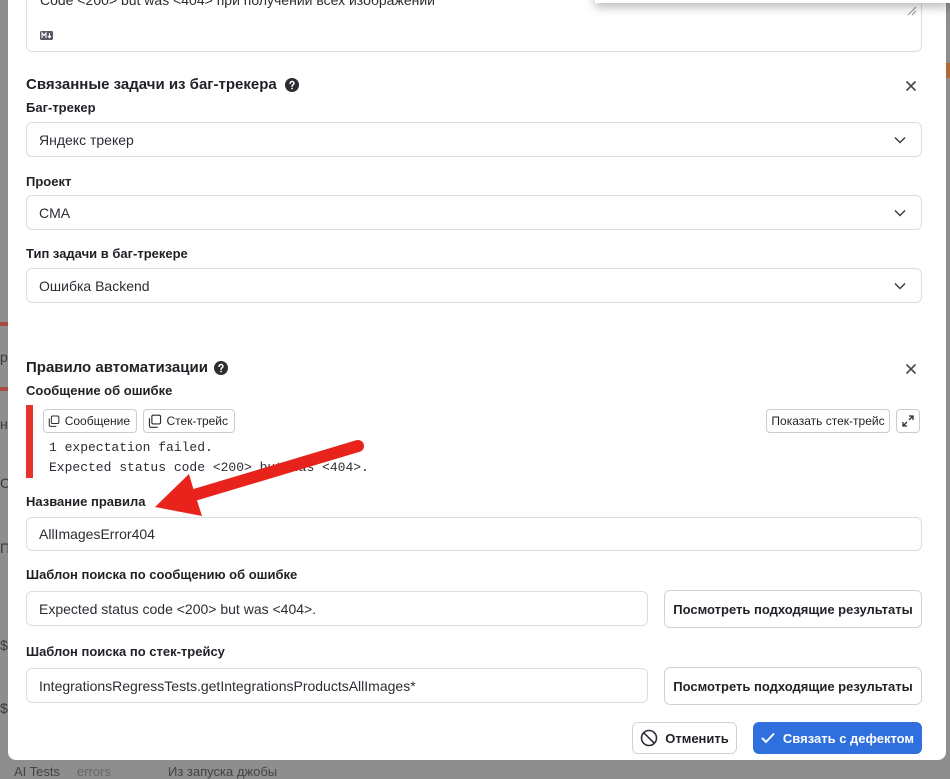 This screenshot has height=779, width=950. What do you see at coordinates (125, 651) in the screenshot?
I see `stacktrace-pattern-label: Шаблон поиска по стек-трейсу` at bounding box center [125, 651].